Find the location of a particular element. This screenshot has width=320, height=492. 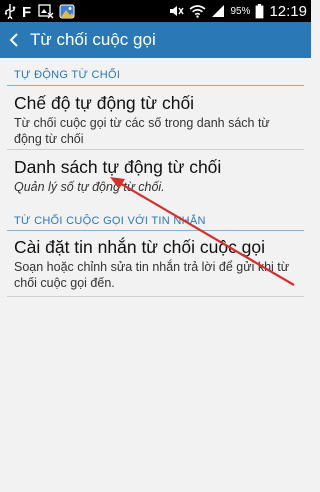

usb-icon is located at coordinates (10, 11).